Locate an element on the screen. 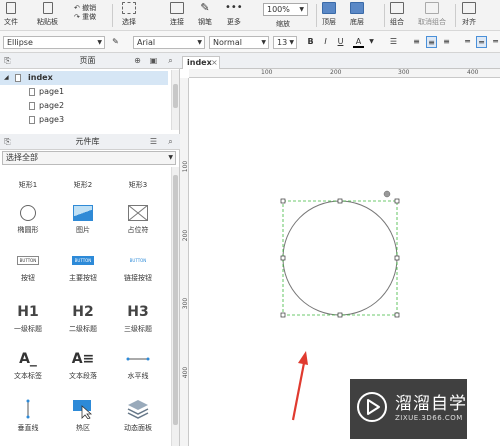  redo-button: ↷ 重做 is located at coordinates (85, 17).